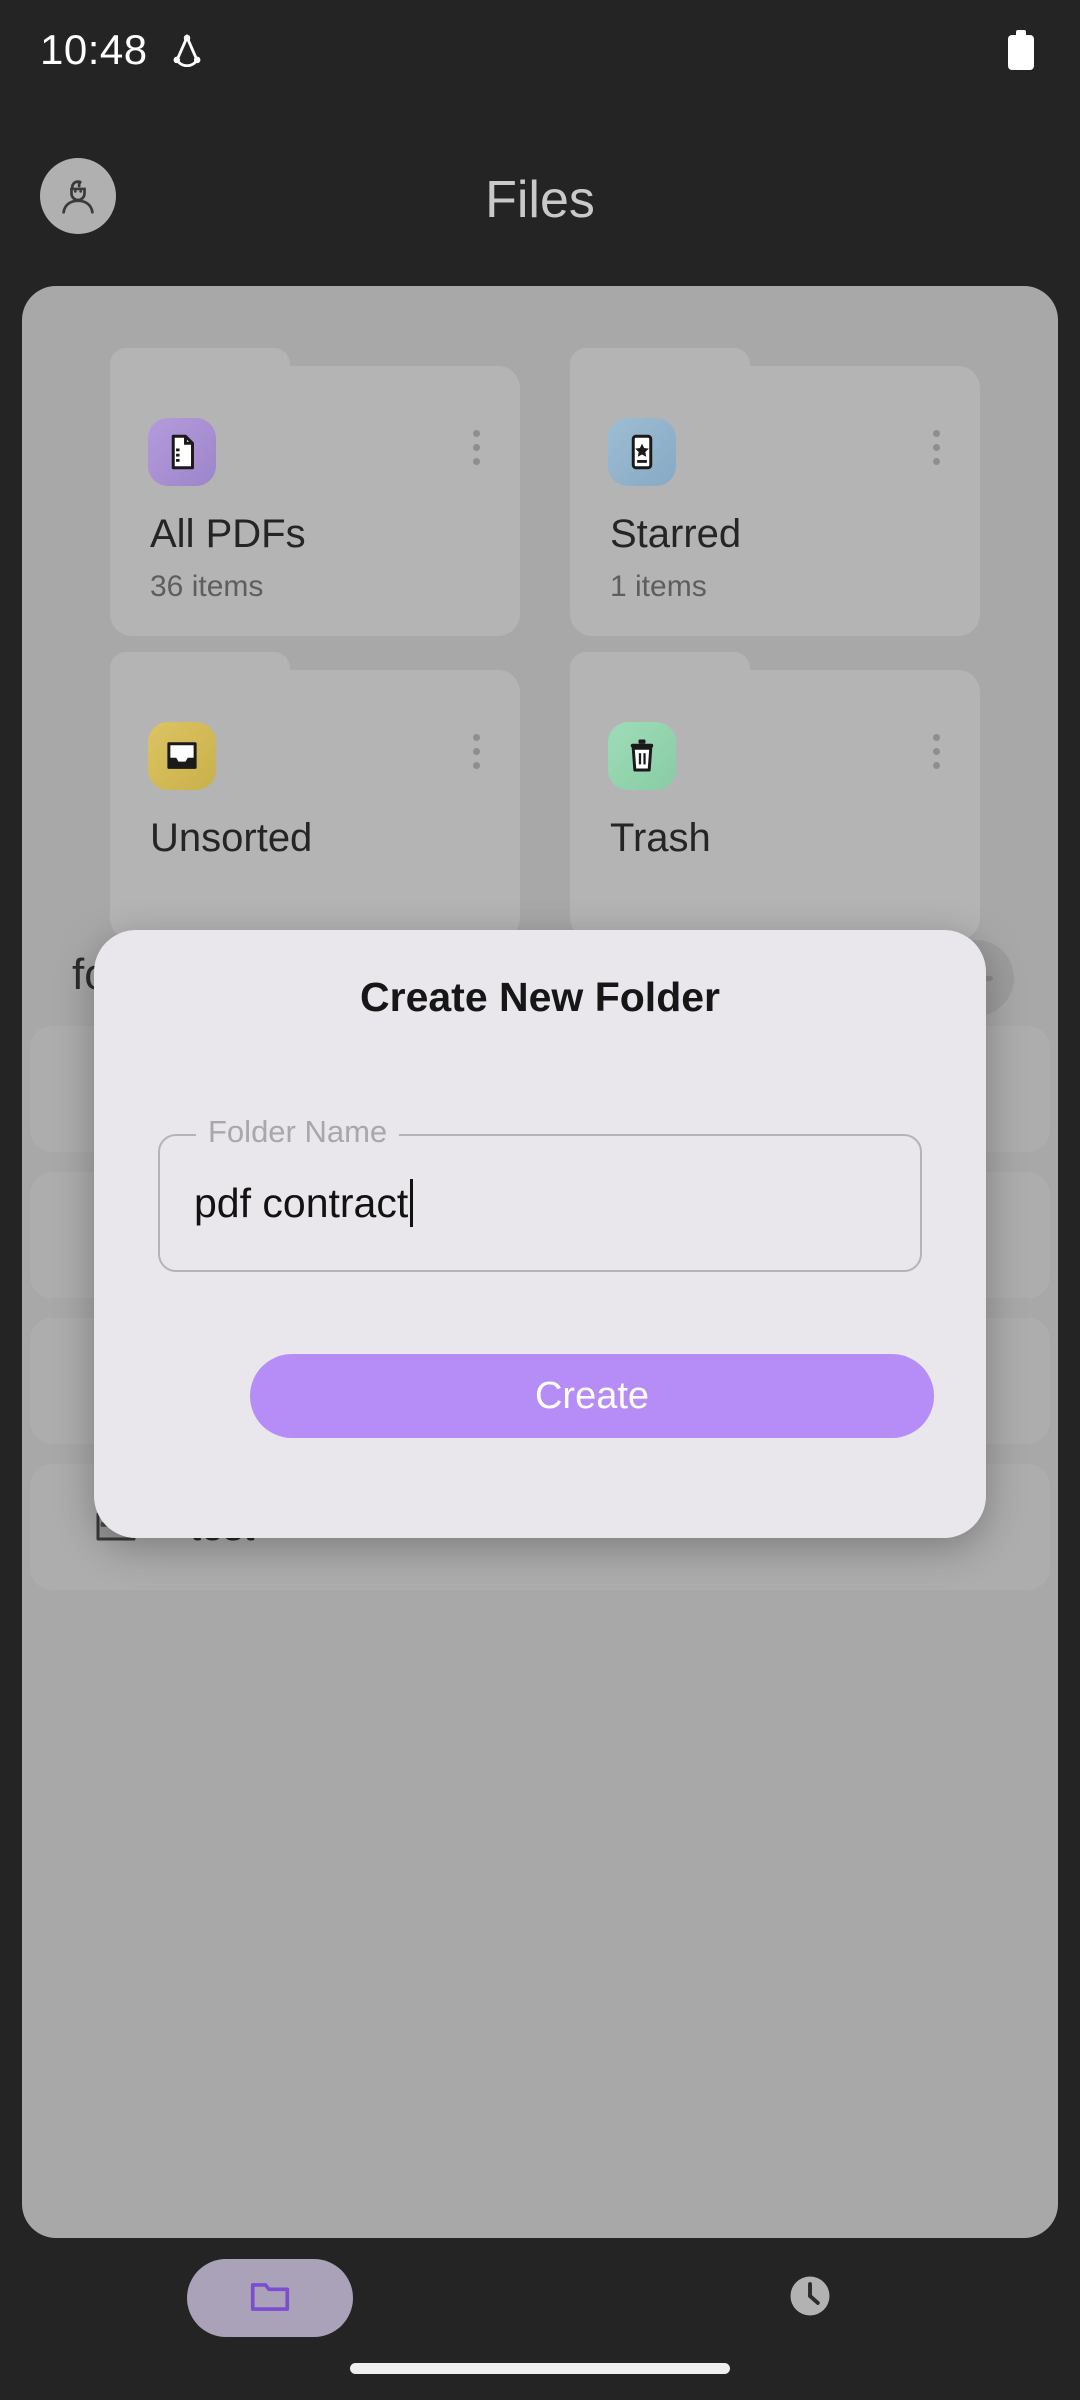 The height and width of the screenshot is (2400, 1080). Describe the element at coordinates (412, 1203) in the screenshot. I see `text-caret` at that location.